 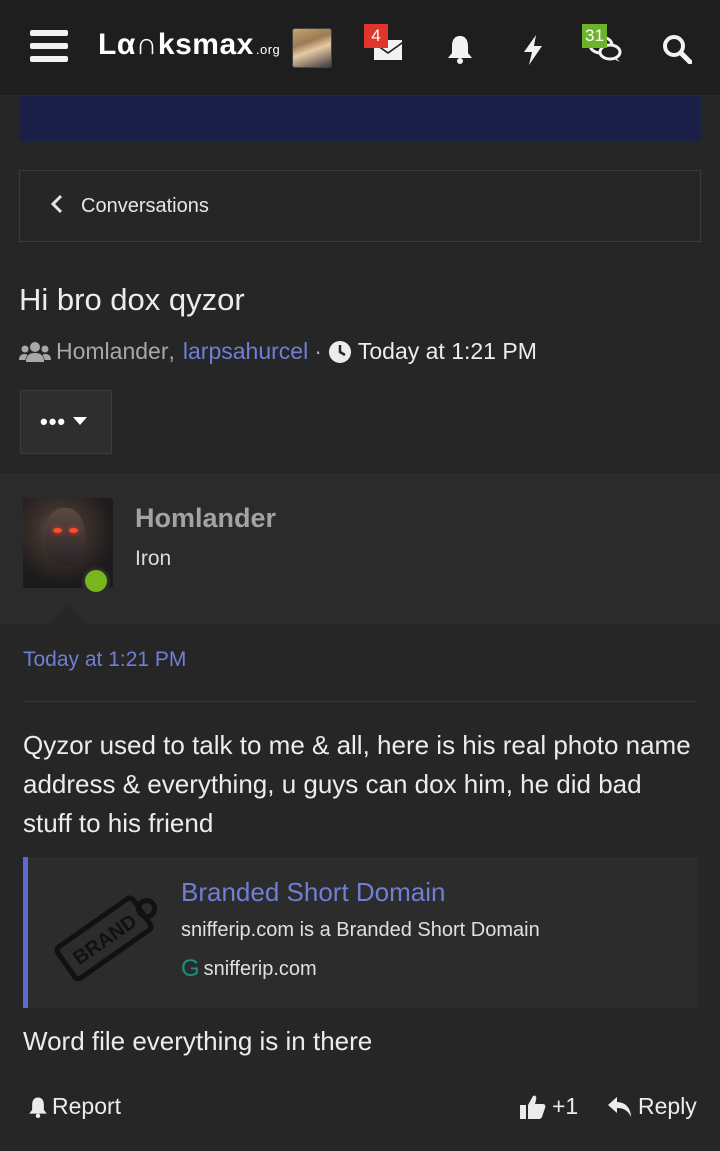 I want to click on reply-label: Reply, so click(x=667, y=1106).